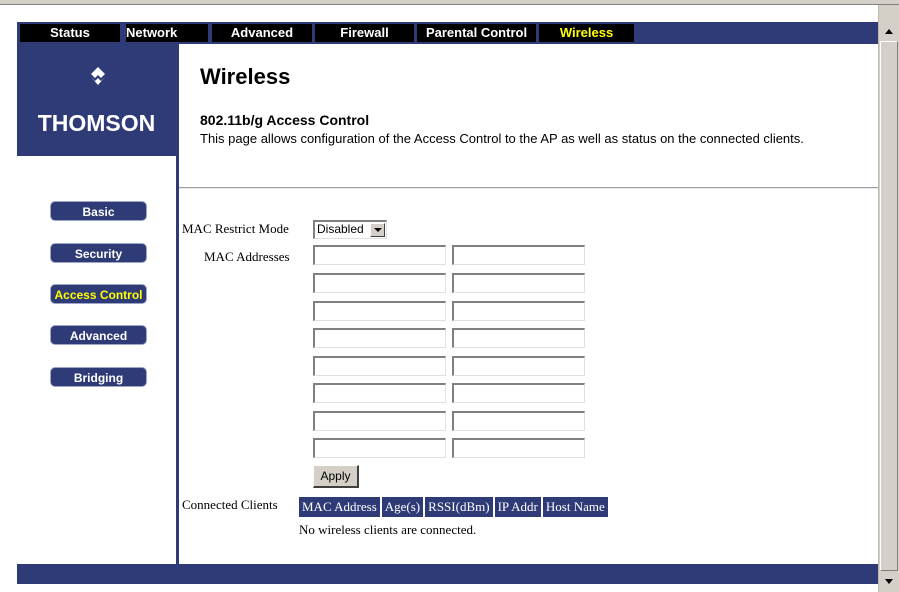  What do you see at coordinates (388, 529) in the screenshot?
I see `no-clients-message: No wireless clients are connected.` at bounding box center [388, 529].